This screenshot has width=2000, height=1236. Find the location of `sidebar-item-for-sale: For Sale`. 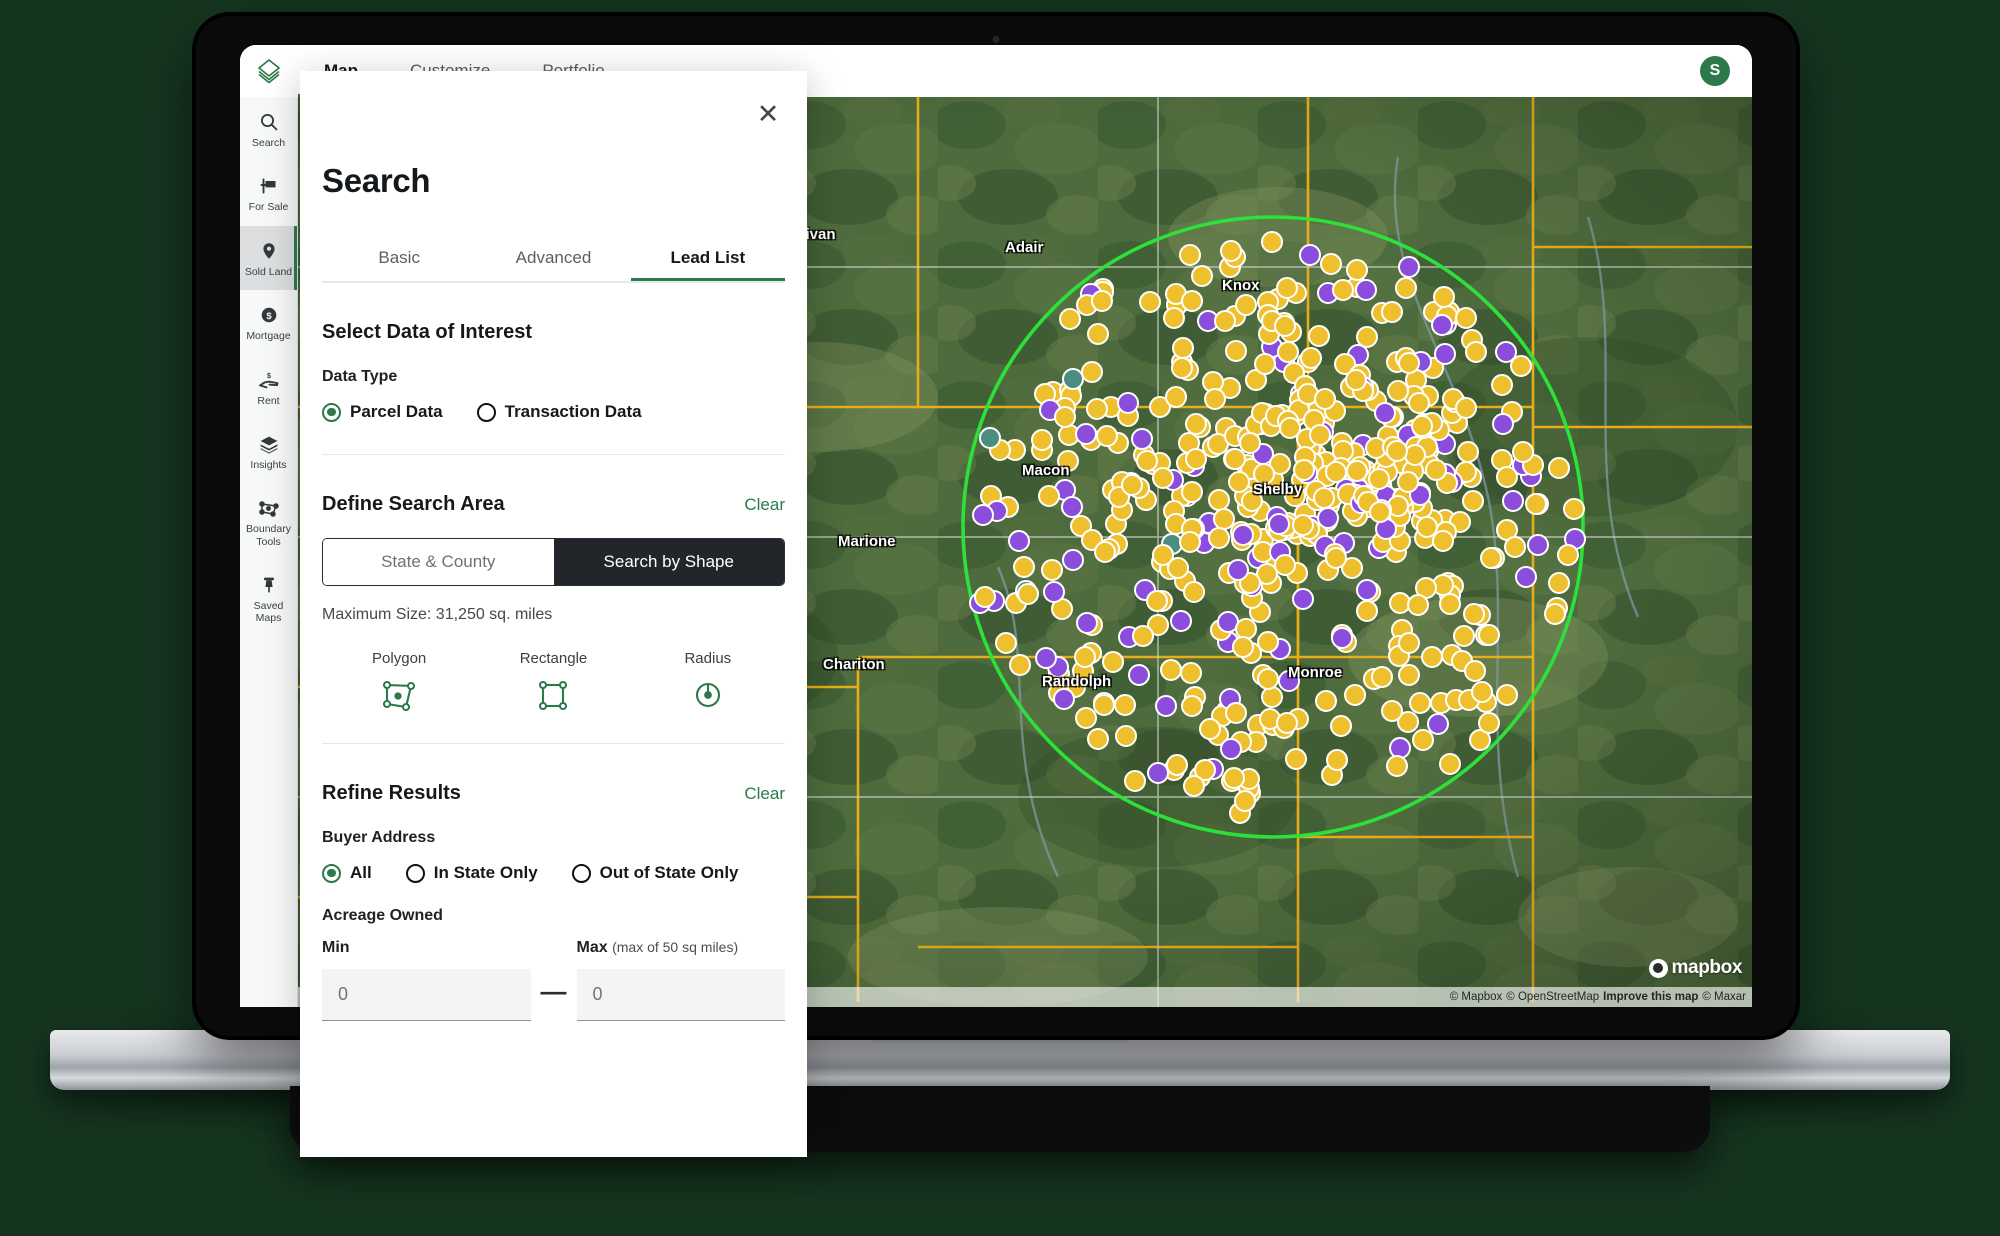

sidebar-item-for-sale: For Sale is located at coordinates (268, 193).